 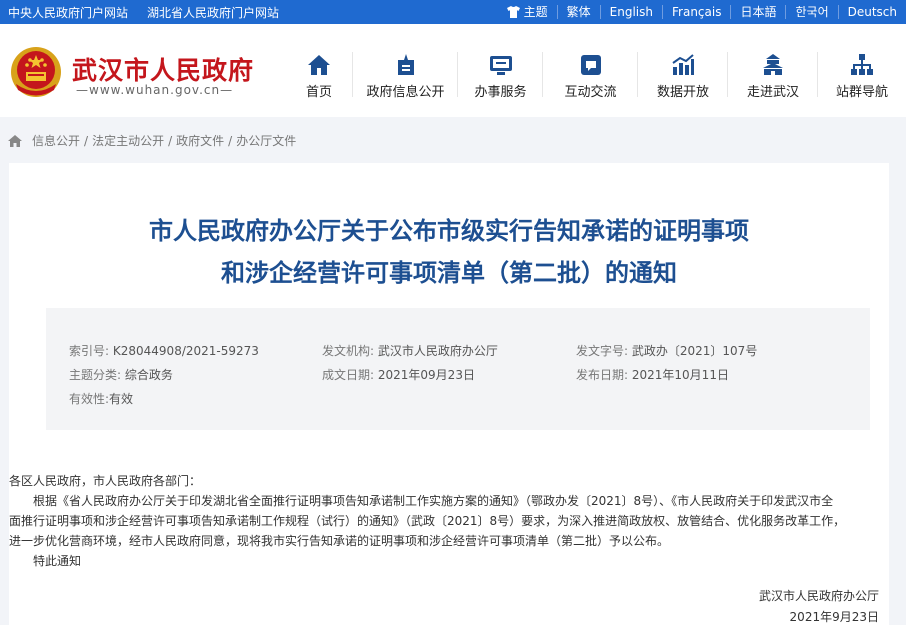 I want to click on lang-japanese: 日本語, so click(x=757, y=12).